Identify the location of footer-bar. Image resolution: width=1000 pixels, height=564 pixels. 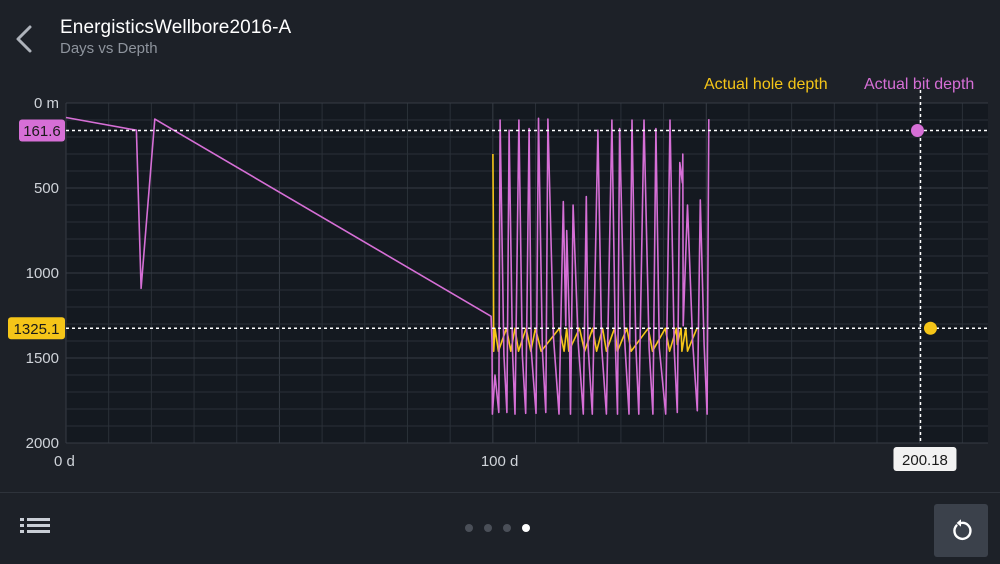
(500, 528).